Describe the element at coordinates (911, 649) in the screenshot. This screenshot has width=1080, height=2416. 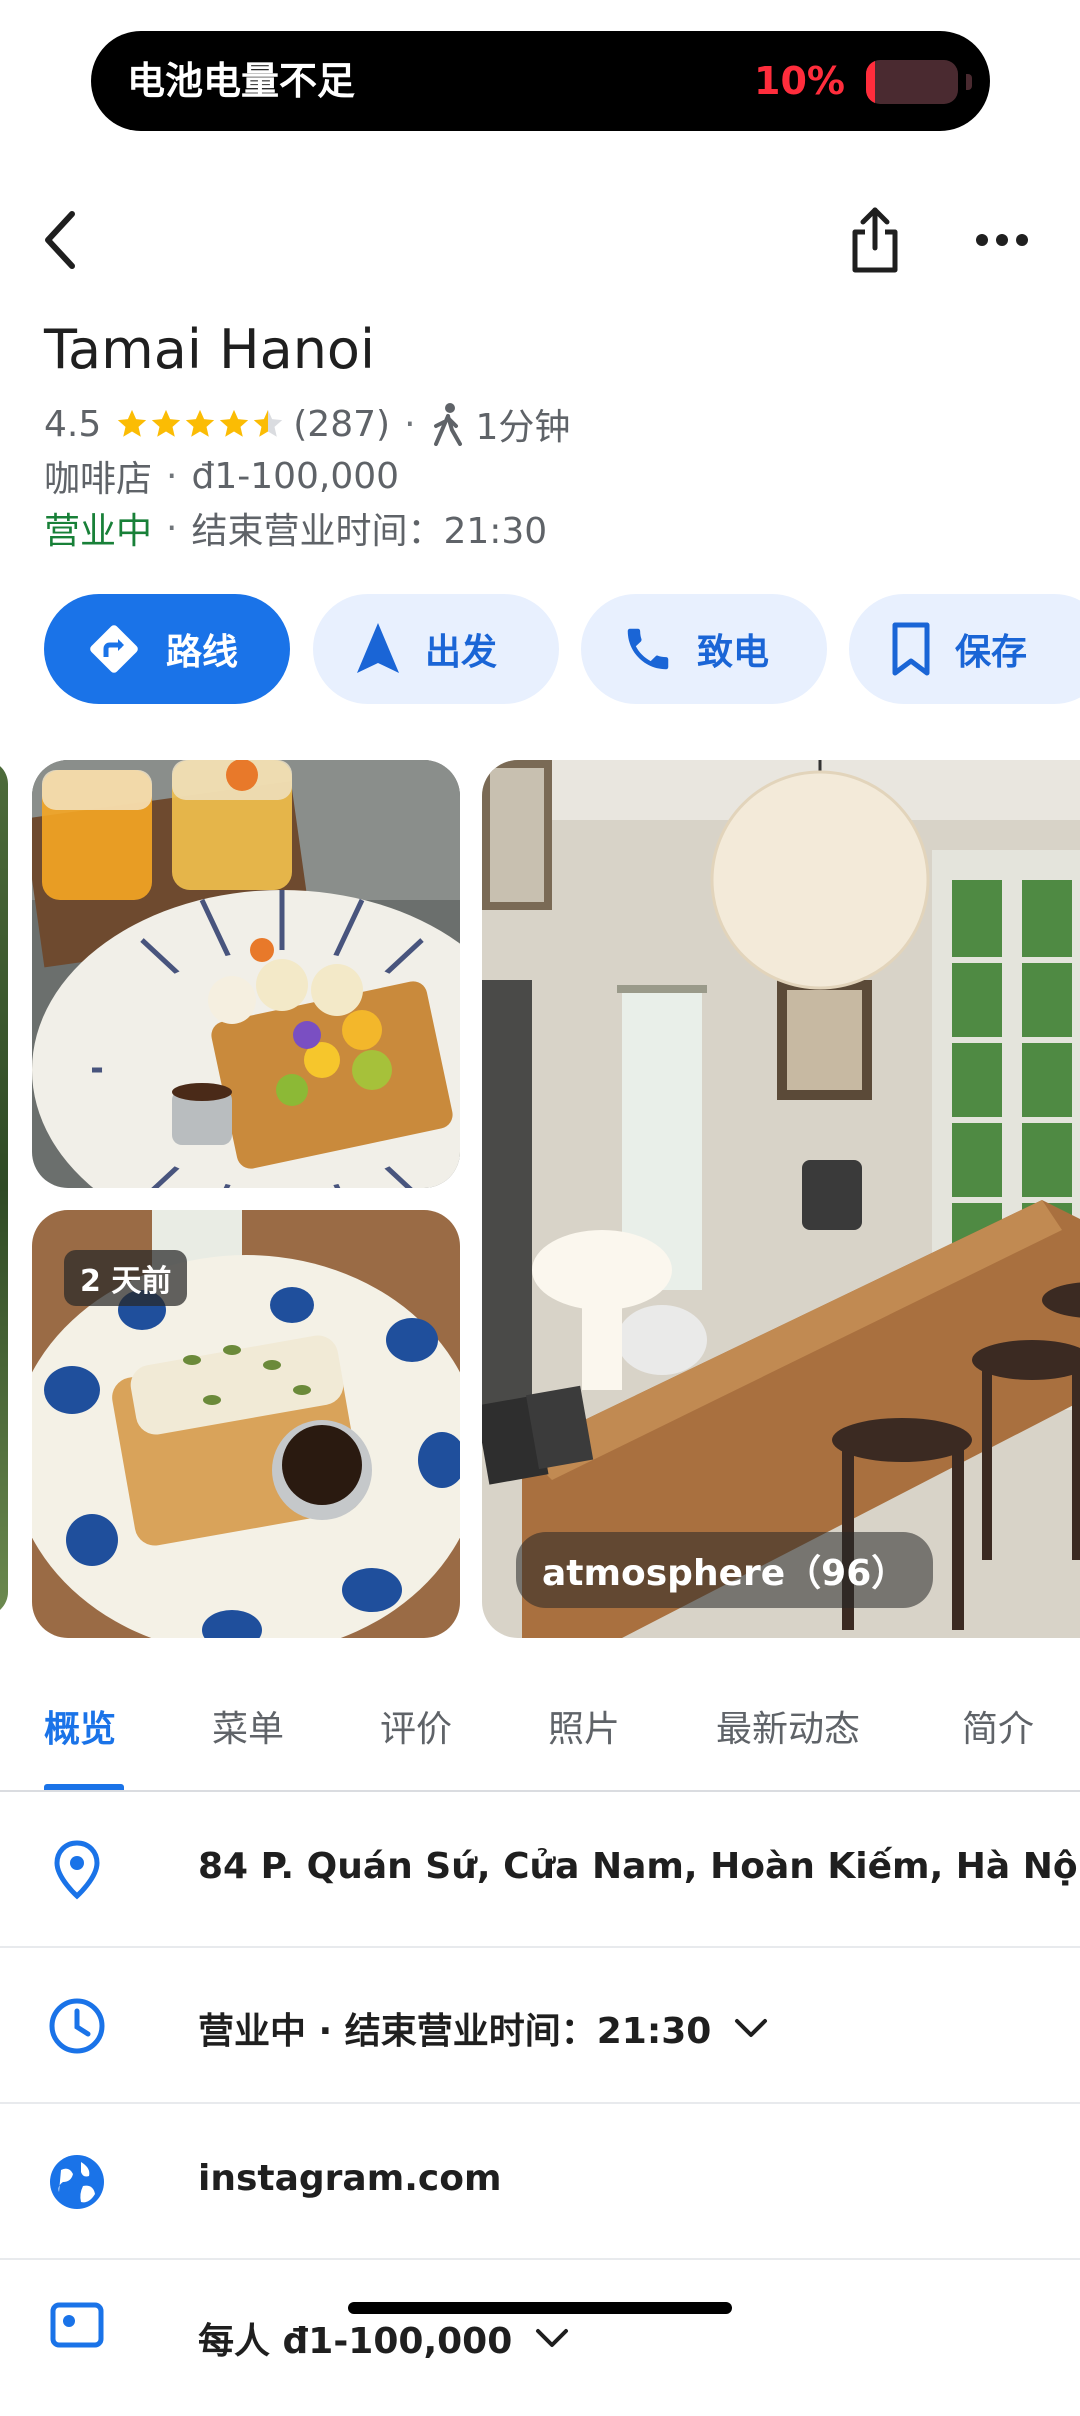
I see `bookmark-icon` at that location.